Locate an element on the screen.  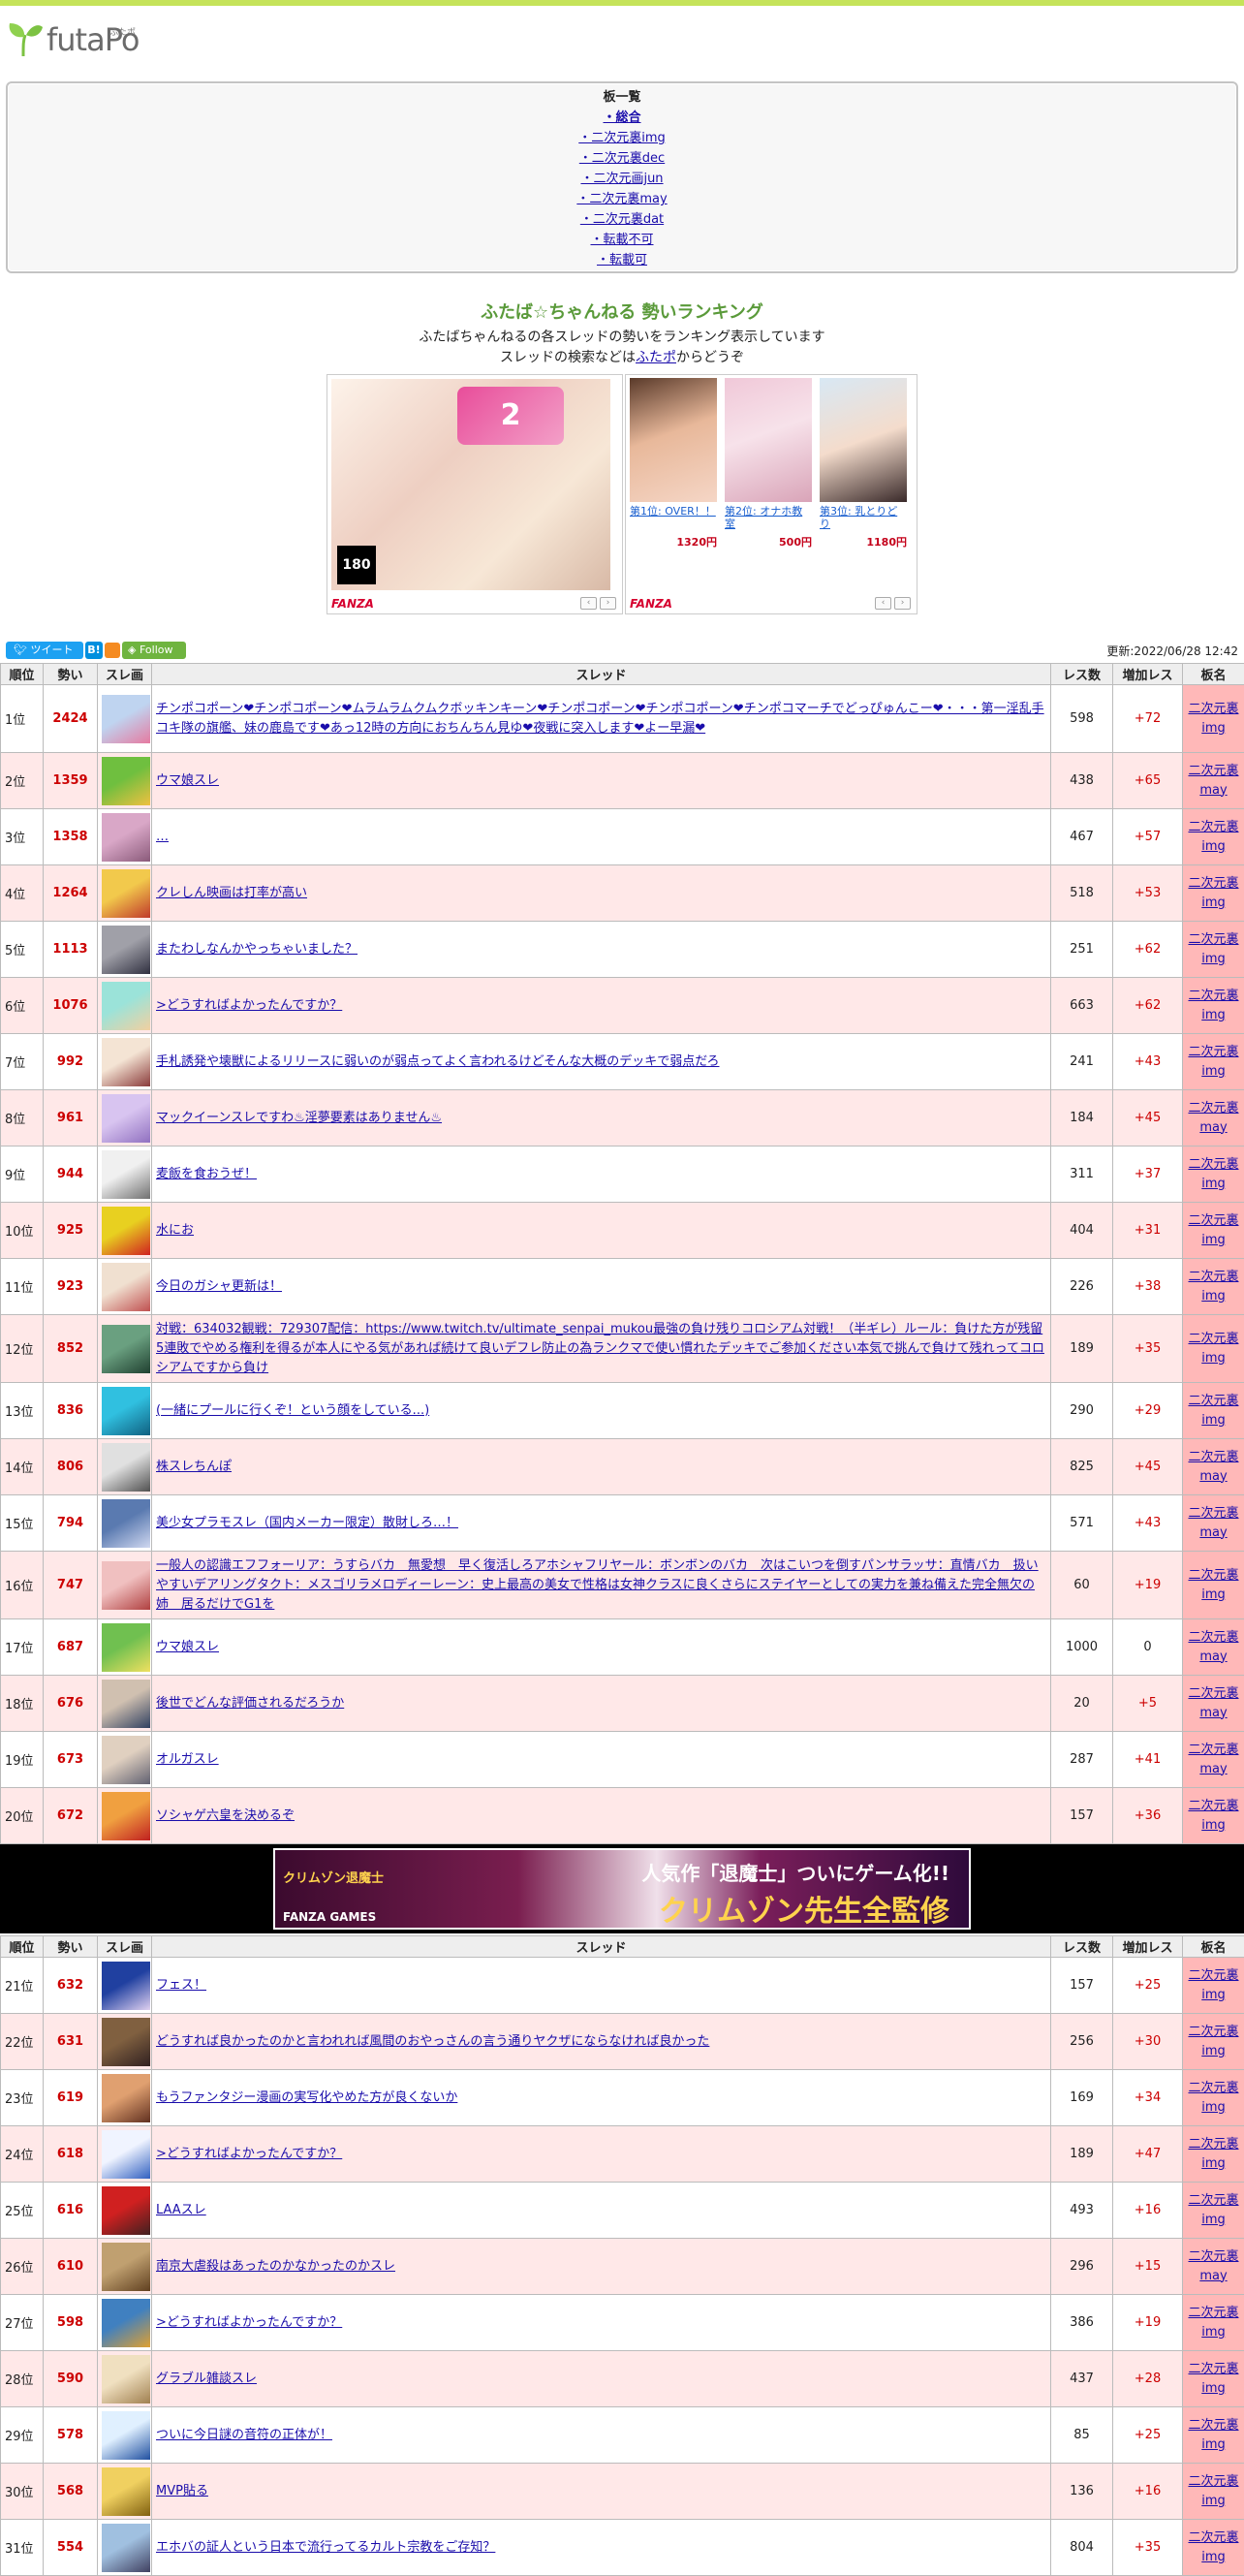
ad-item: 第1位: OVER！！ 1320円 is located at coordinates (673, 464).